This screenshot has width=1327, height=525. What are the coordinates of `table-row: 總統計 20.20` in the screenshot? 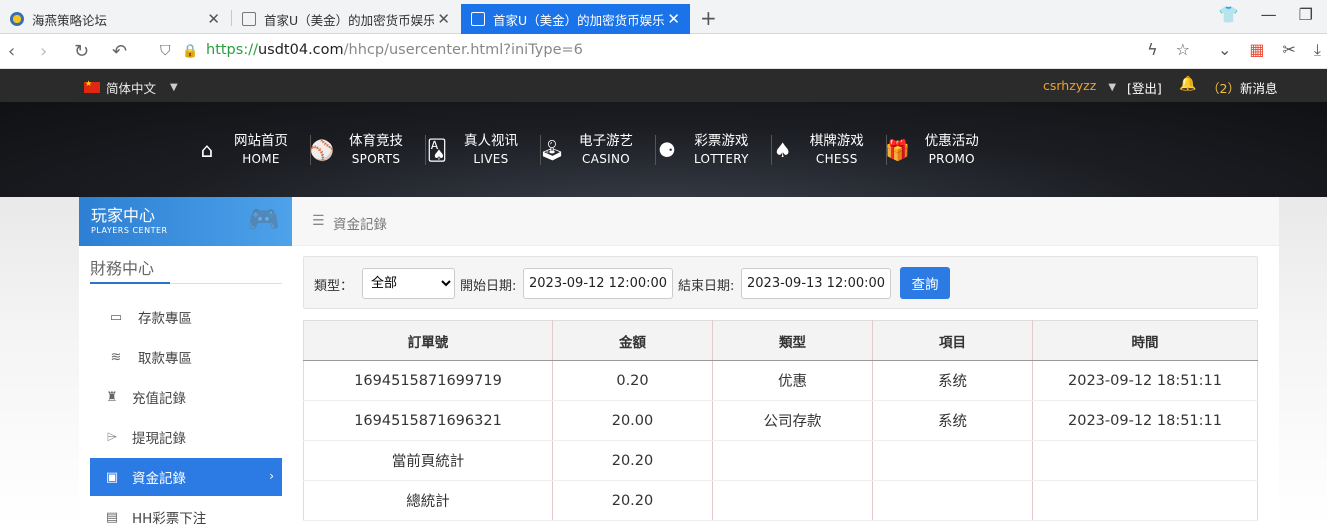 It's located at (780, 500).